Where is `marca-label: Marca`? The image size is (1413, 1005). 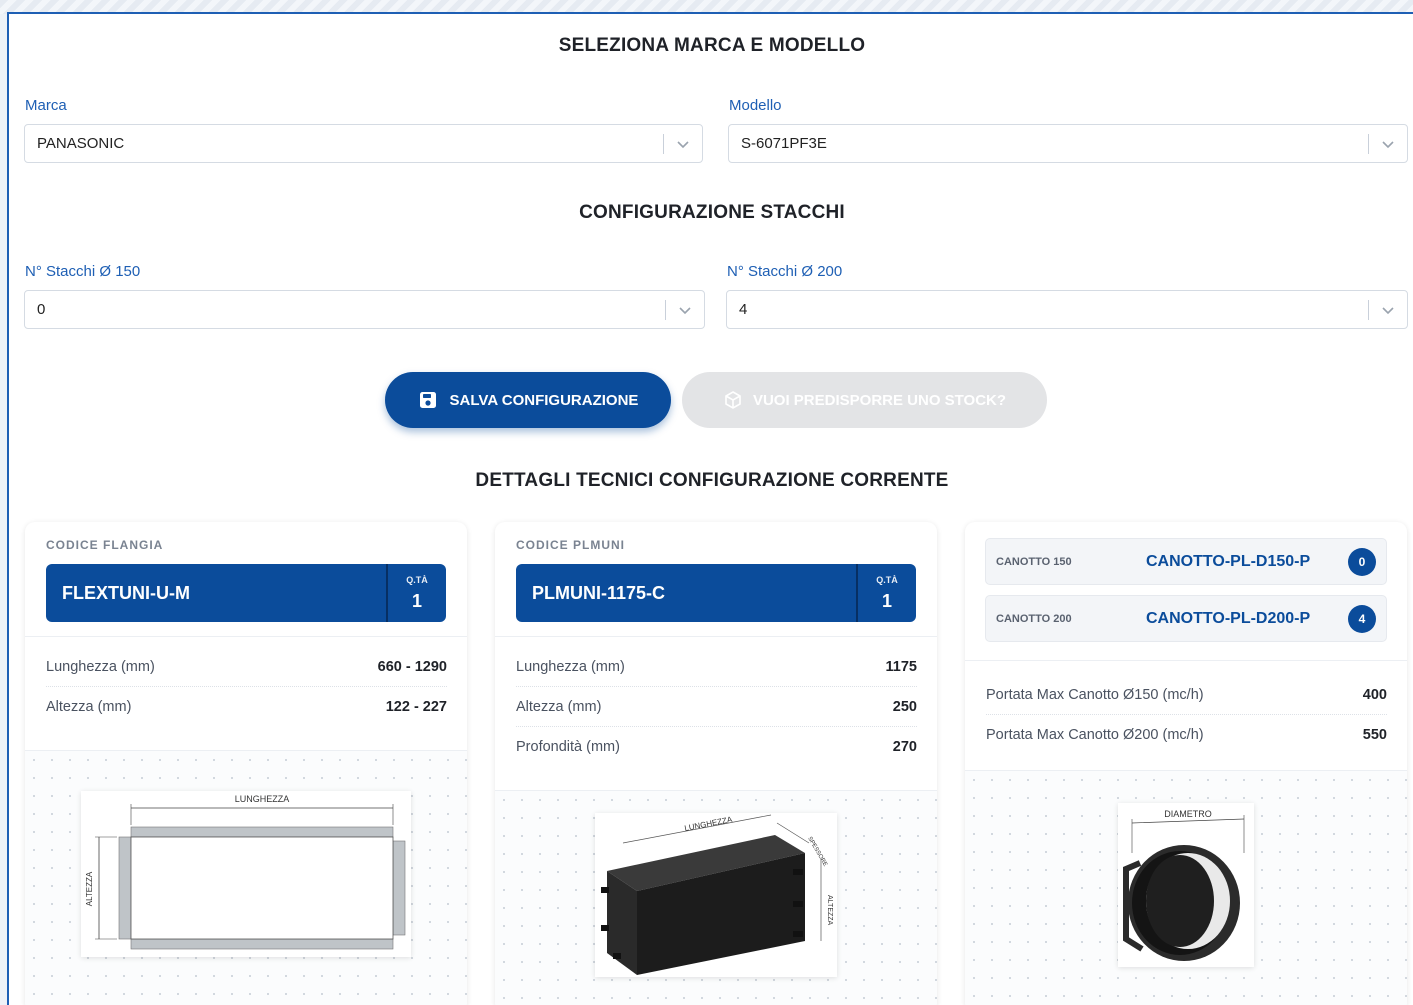 marca-label: Marca is located at coordinates (46, 105).